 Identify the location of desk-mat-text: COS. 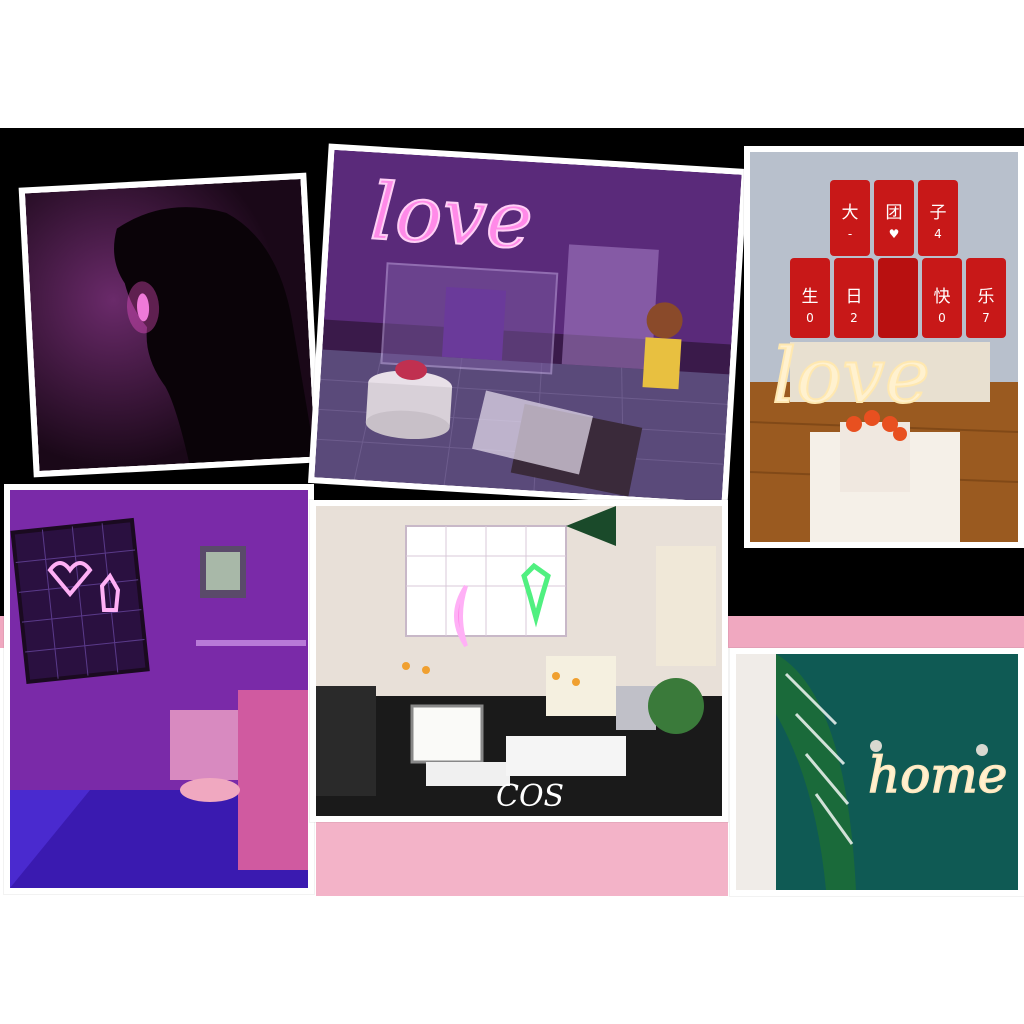
(530, 796).